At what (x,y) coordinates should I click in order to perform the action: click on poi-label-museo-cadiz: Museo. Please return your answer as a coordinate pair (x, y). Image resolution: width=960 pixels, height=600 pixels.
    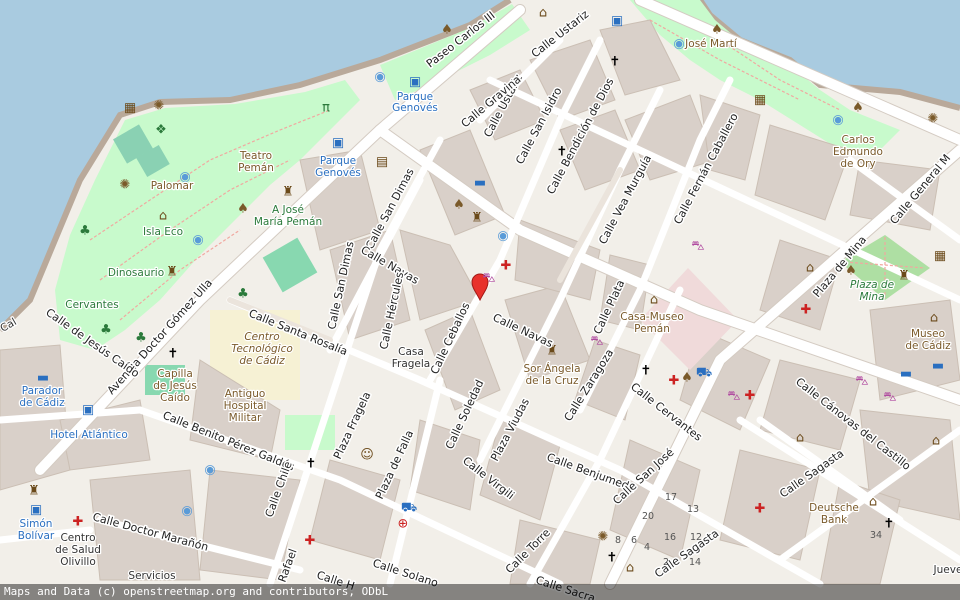
    Looking at the image, I should click on (928, 334).